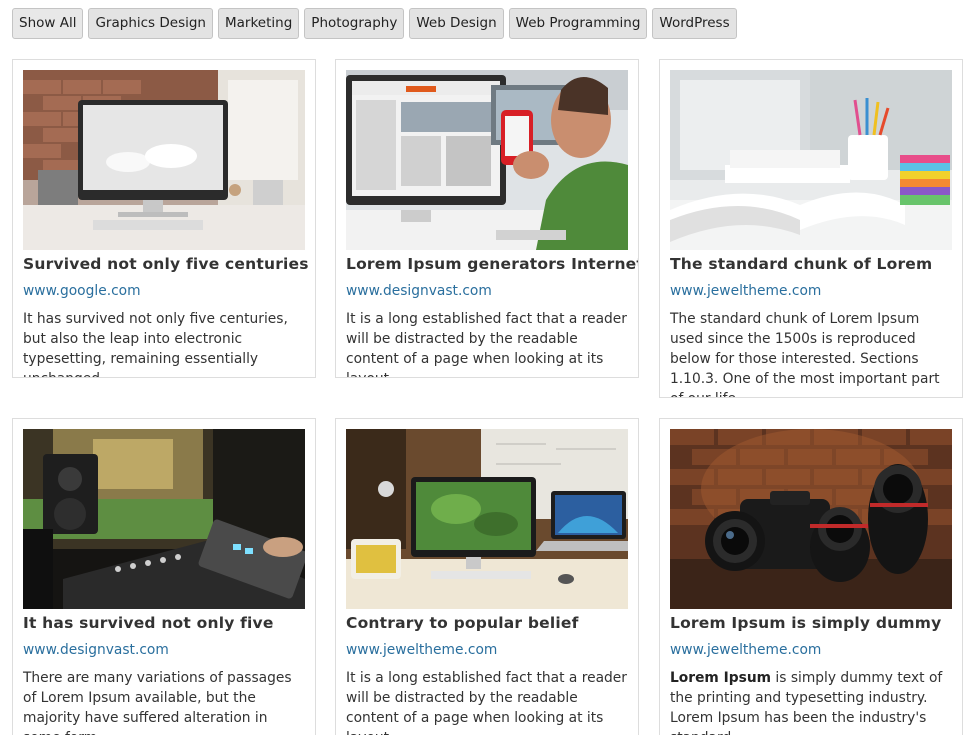 This screenshot has height=735, width=971. I want to click on open-book-desk-image, so click(811, 160).